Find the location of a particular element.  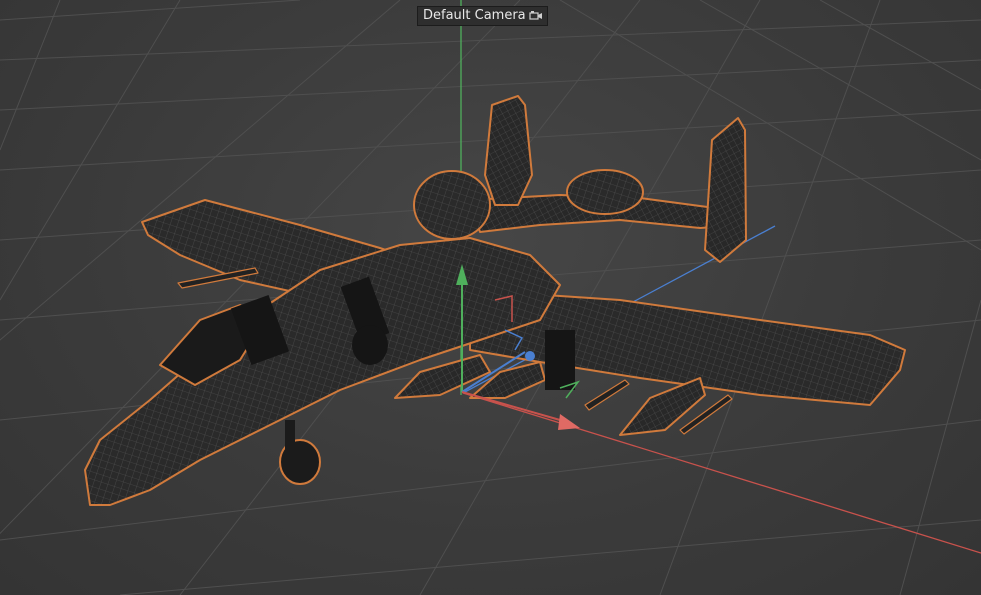

x-axis-line is located at coordinates (721, 473).